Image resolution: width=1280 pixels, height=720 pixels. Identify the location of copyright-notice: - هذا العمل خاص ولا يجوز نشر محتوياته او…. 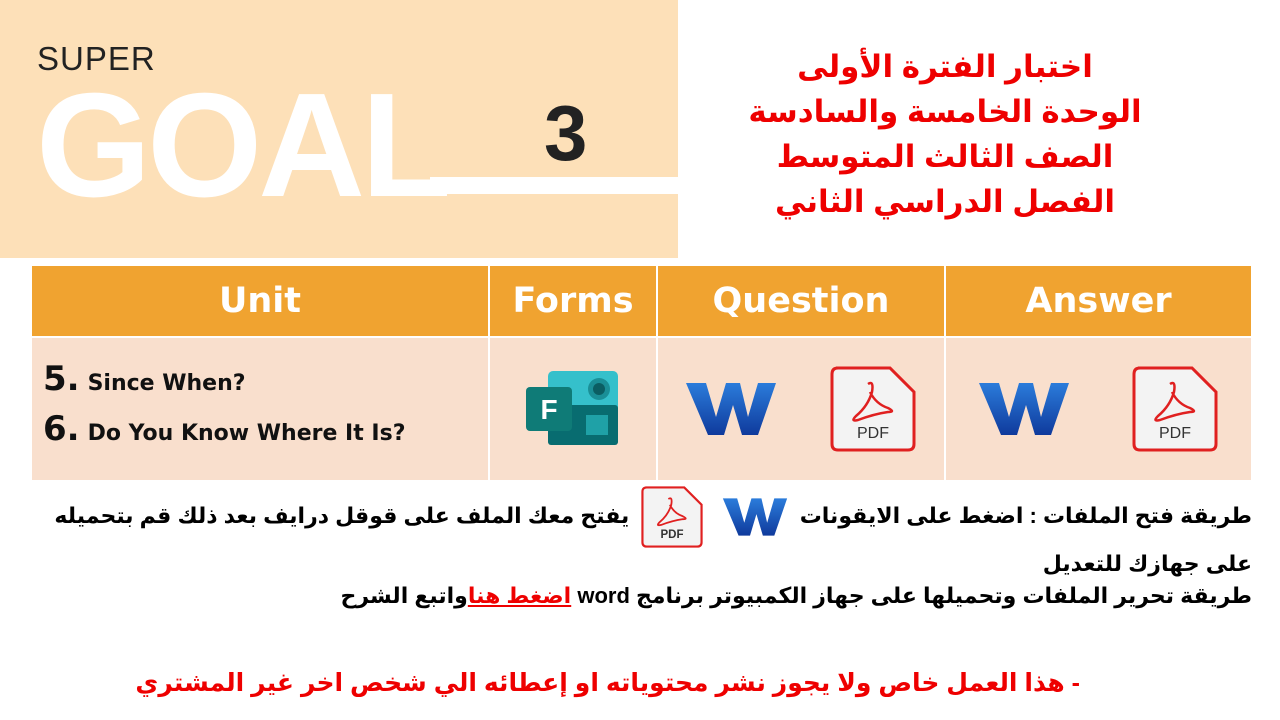
(607, 683).